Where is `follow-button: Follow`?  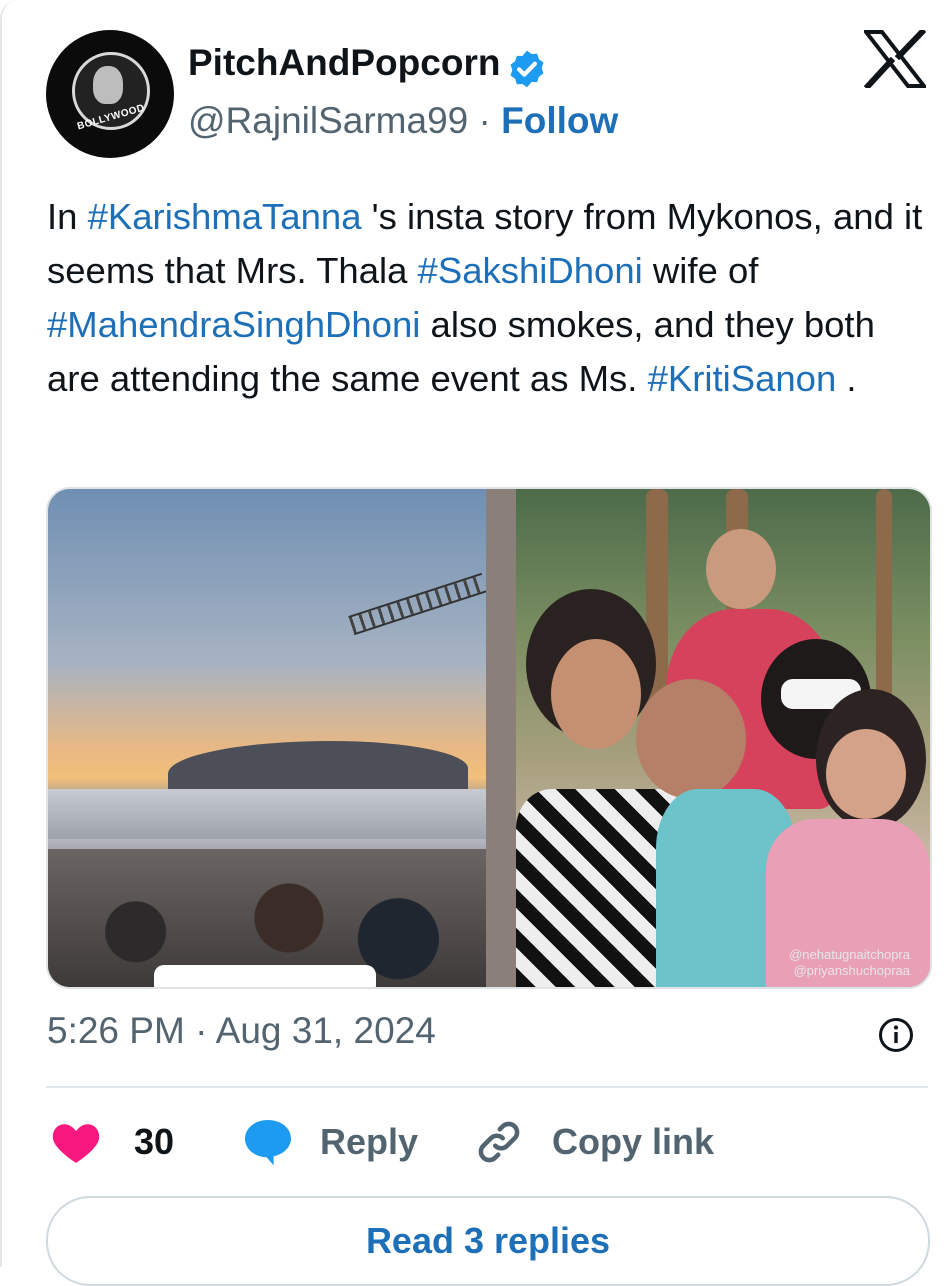 follow-button: Follow is located at coordinates (559, 120).